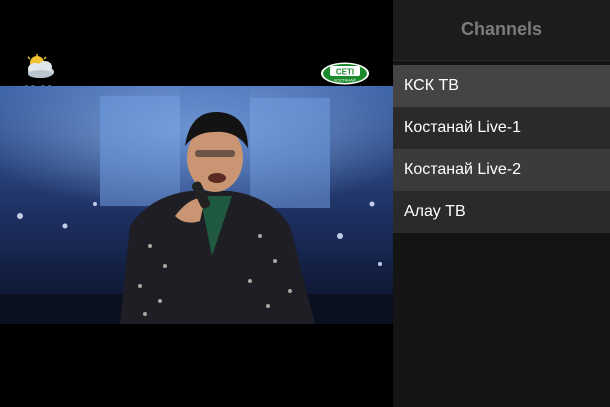 The image size is (610, 407). I want to click on channel-item-label: Алау ТВ, so click(435, 211).